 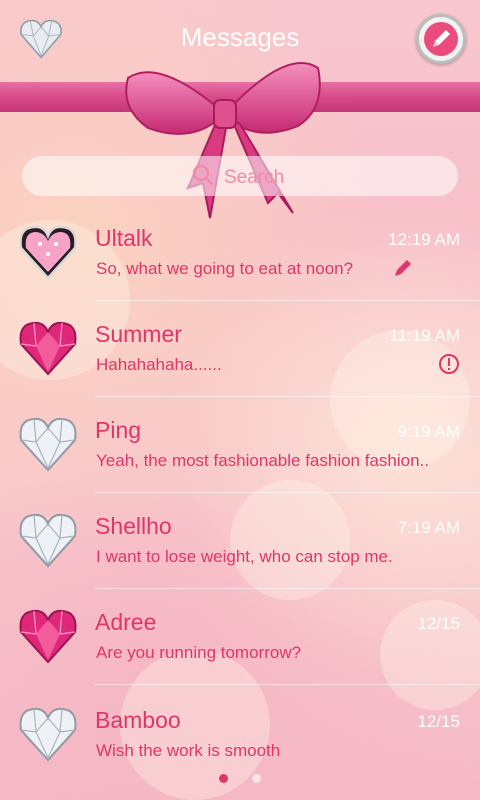 What do you see at coordinates (449, 364) in the screenshot?
I see `error-alert-icon` at bounding box center [449, 364].